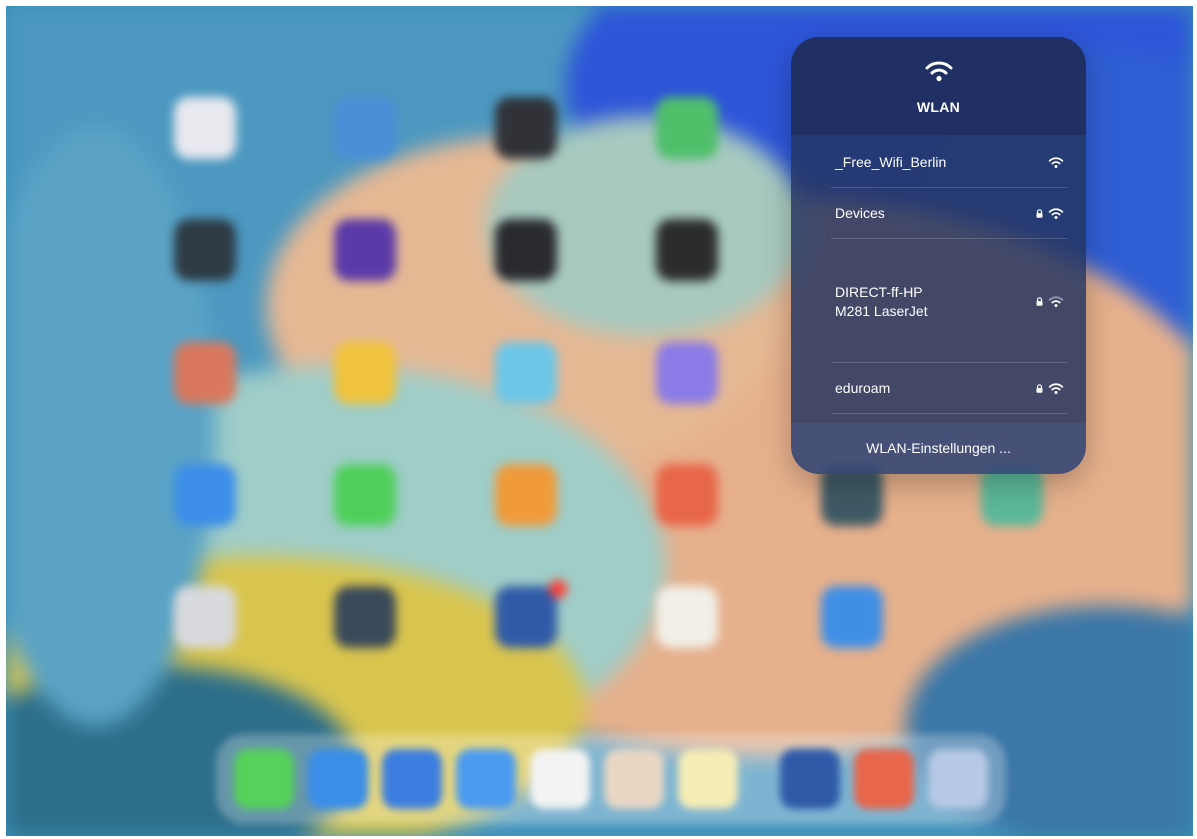 This screenshot has height=839, width=1197. I want to click on wlan-title: WLAN, so click(938, 107).